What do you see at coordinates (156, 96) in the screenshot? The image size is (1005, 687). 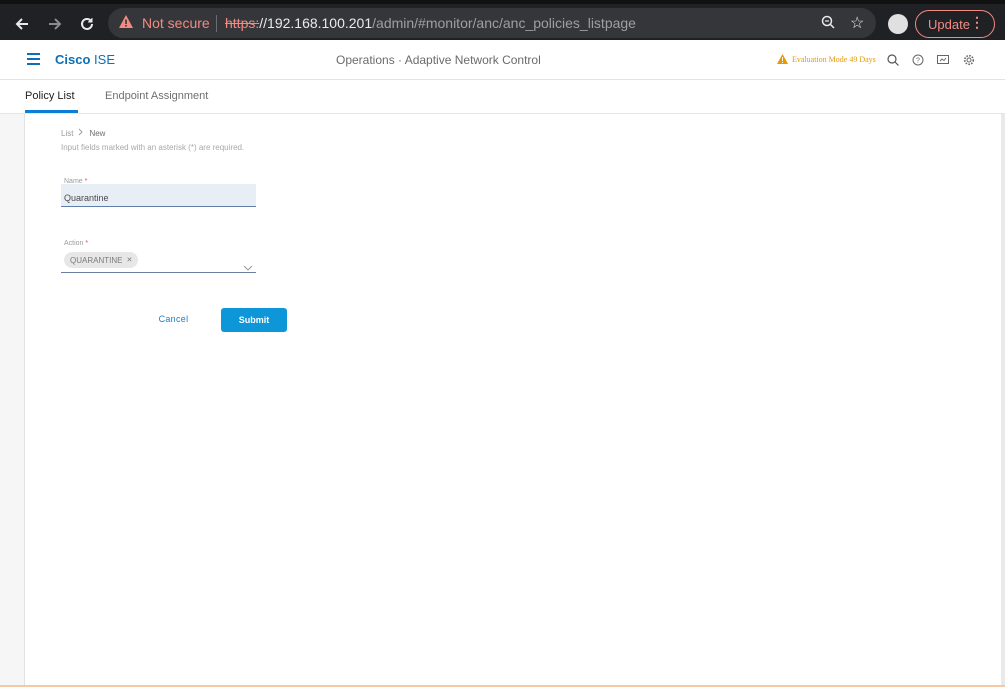 I see `tab-endpoint-assignment: Endpoint Assignment` at bounding box center [156, 96].